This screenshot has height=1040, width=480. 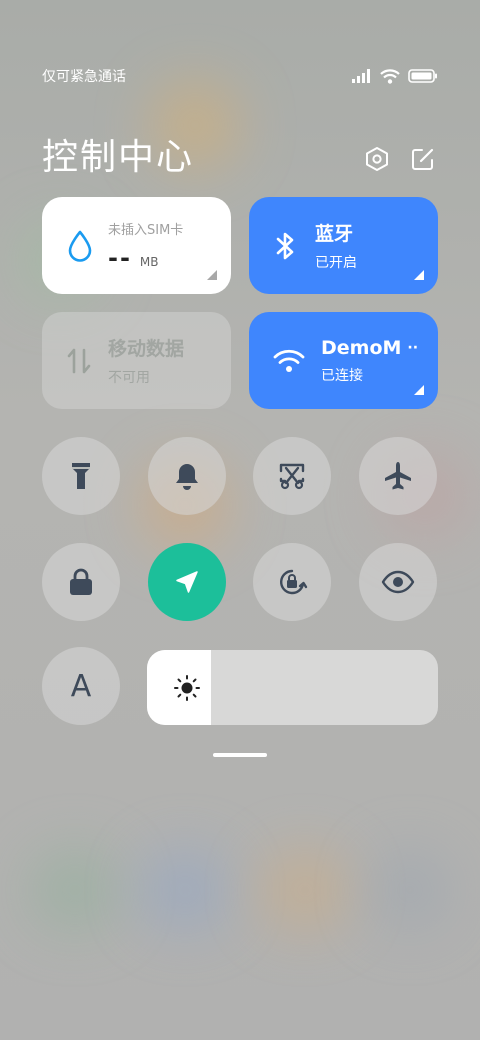 I want to click on wifi-name-ellipsis: ··, so click(x=413, y=347).